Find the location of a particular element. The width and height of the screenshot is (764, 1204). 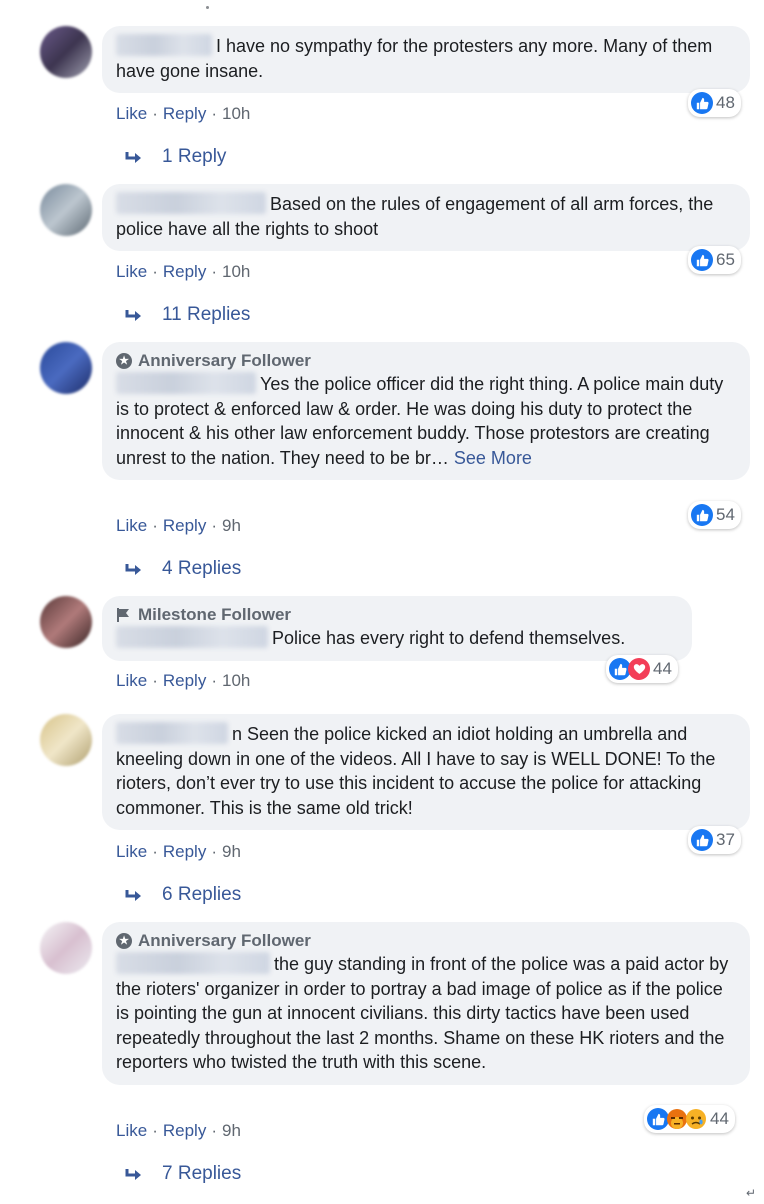

top-dot is located at coordinates (207, 7).